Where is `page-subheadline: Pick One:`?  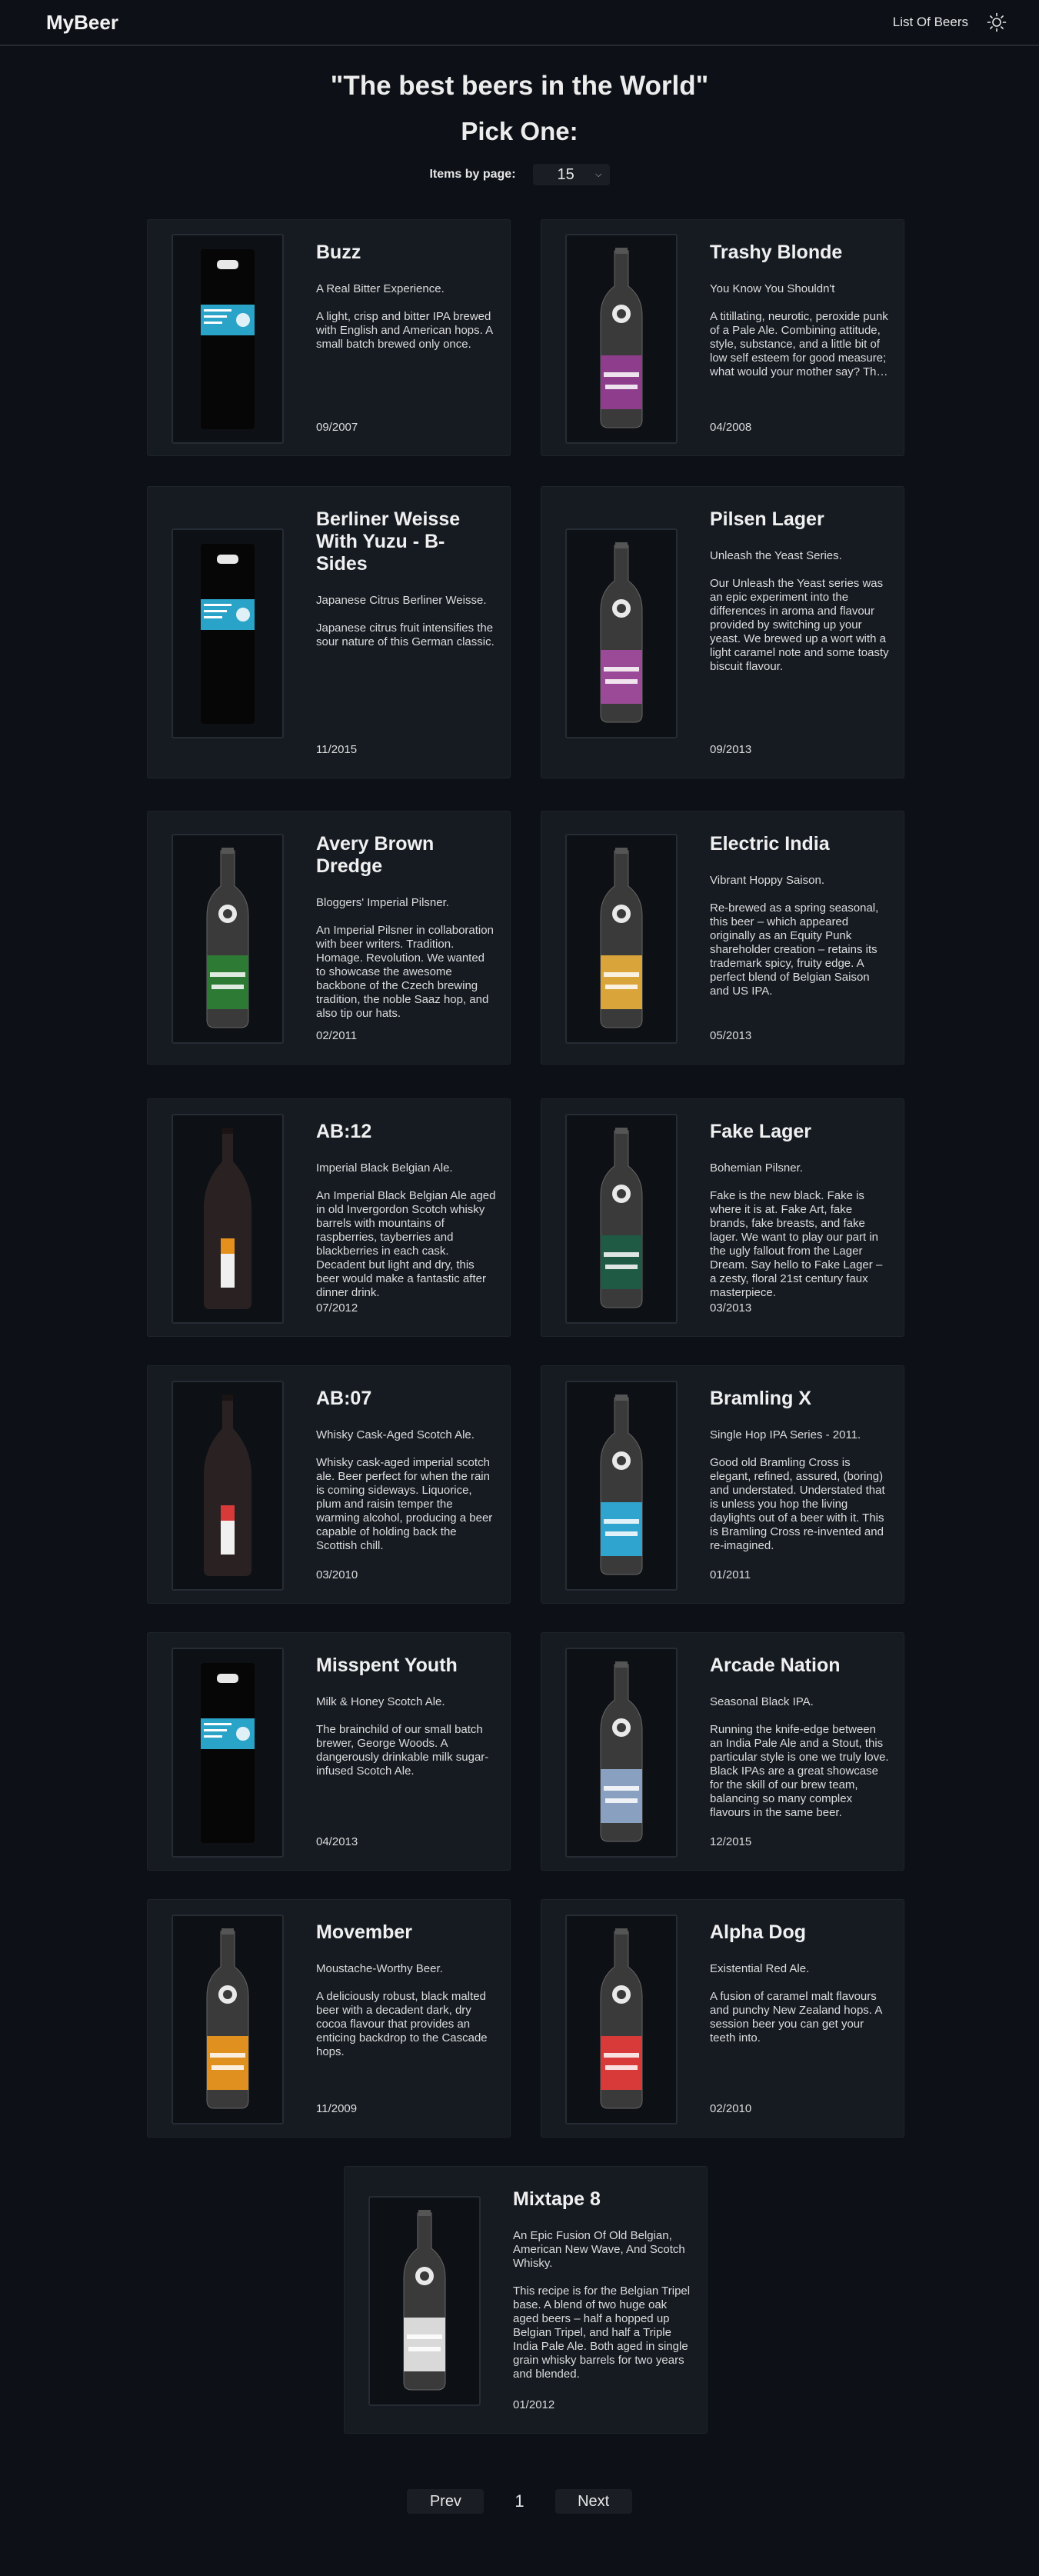 page-subheadline: Pick One: is located at coordinates (519, 131).